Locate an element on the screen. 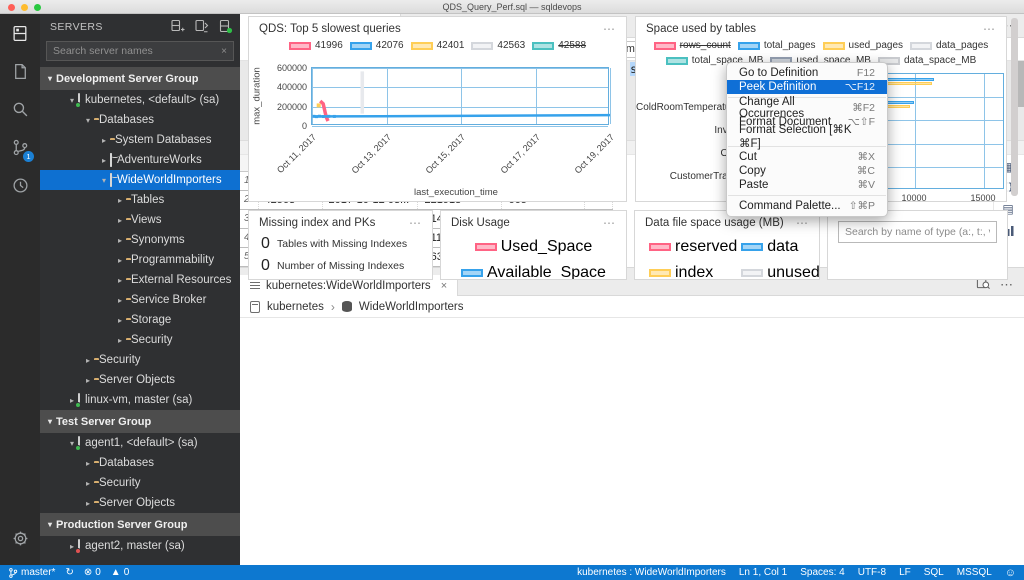  sync-item: ↻ is located at coordinates (69, 572).